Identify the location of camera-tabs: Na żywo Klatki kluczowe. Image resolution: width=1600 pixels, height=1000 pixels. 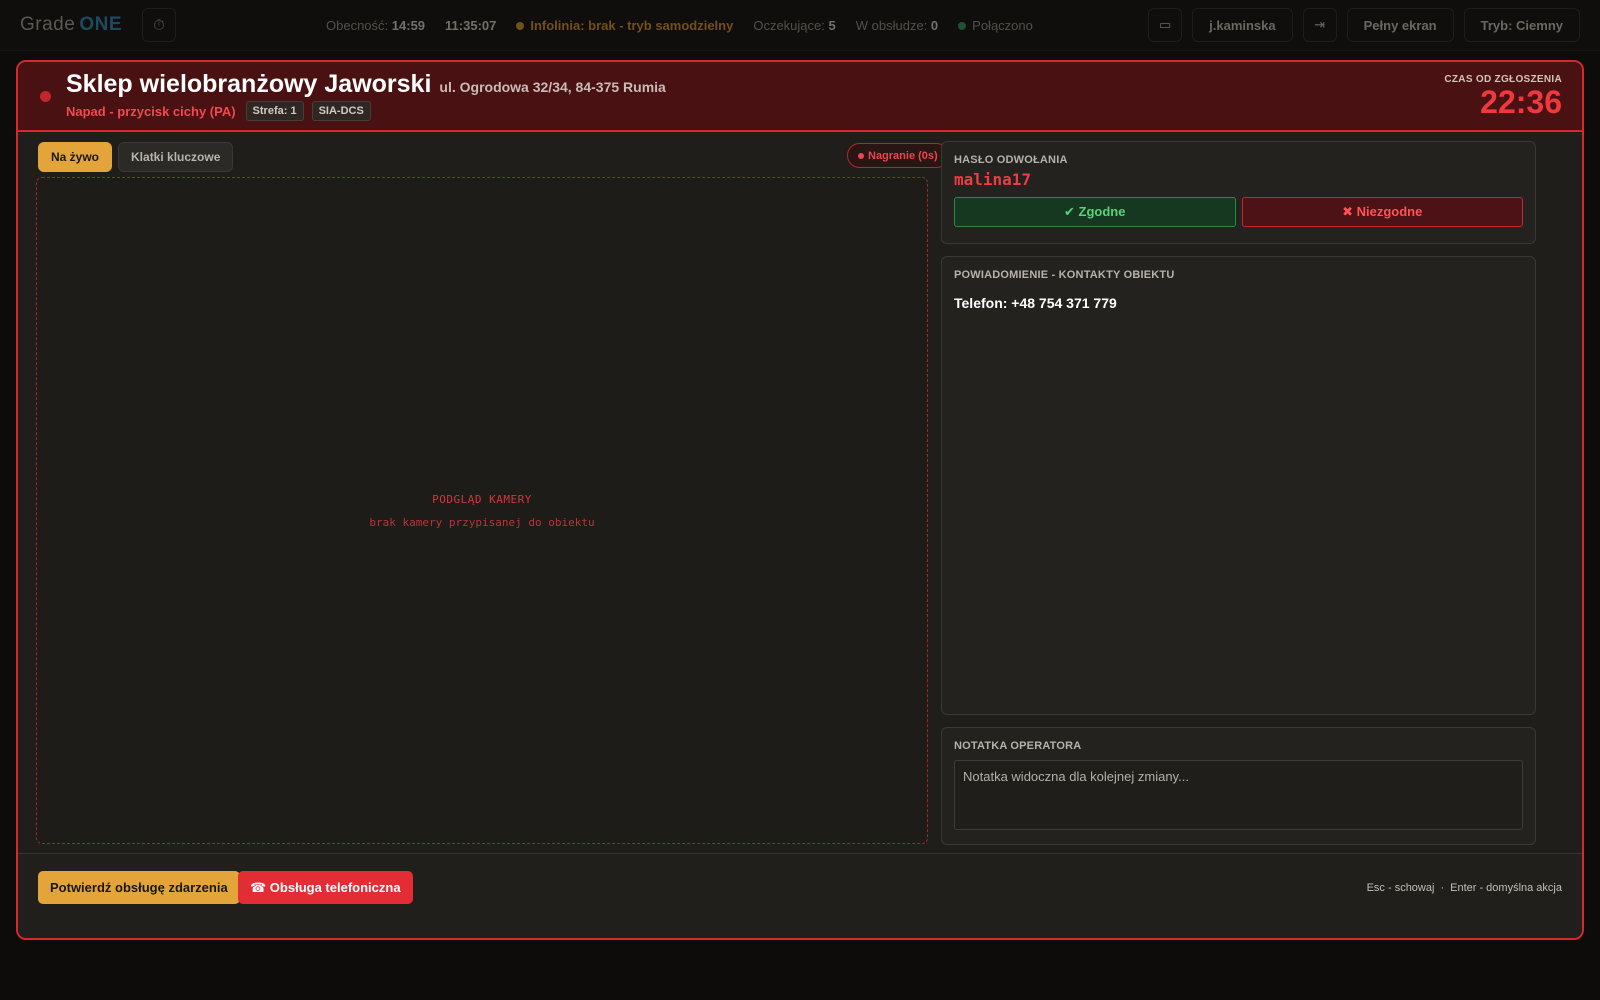
(136, 157).